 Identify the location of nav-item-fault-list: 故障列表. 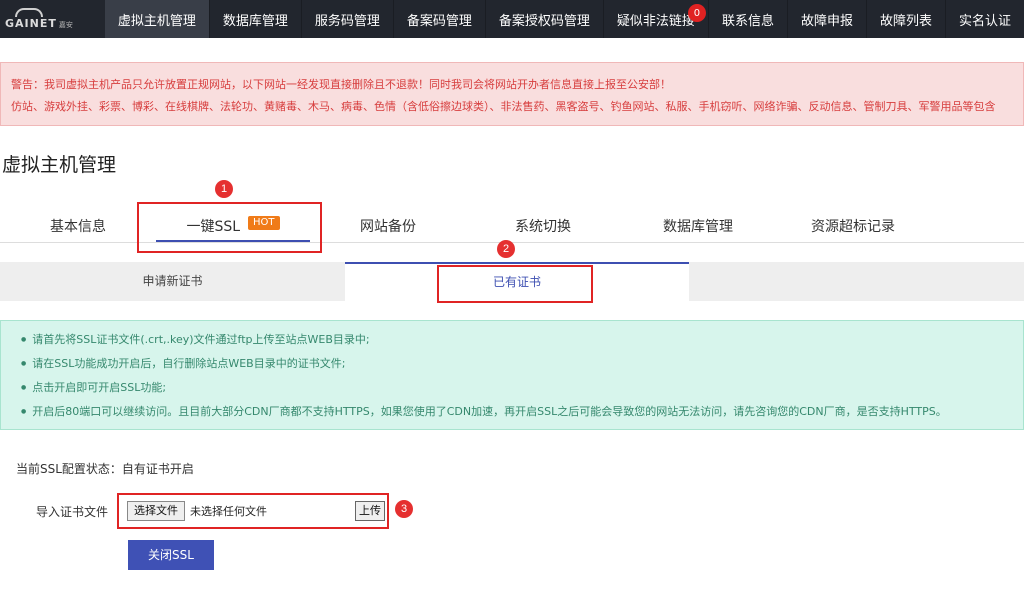
(906, 19).